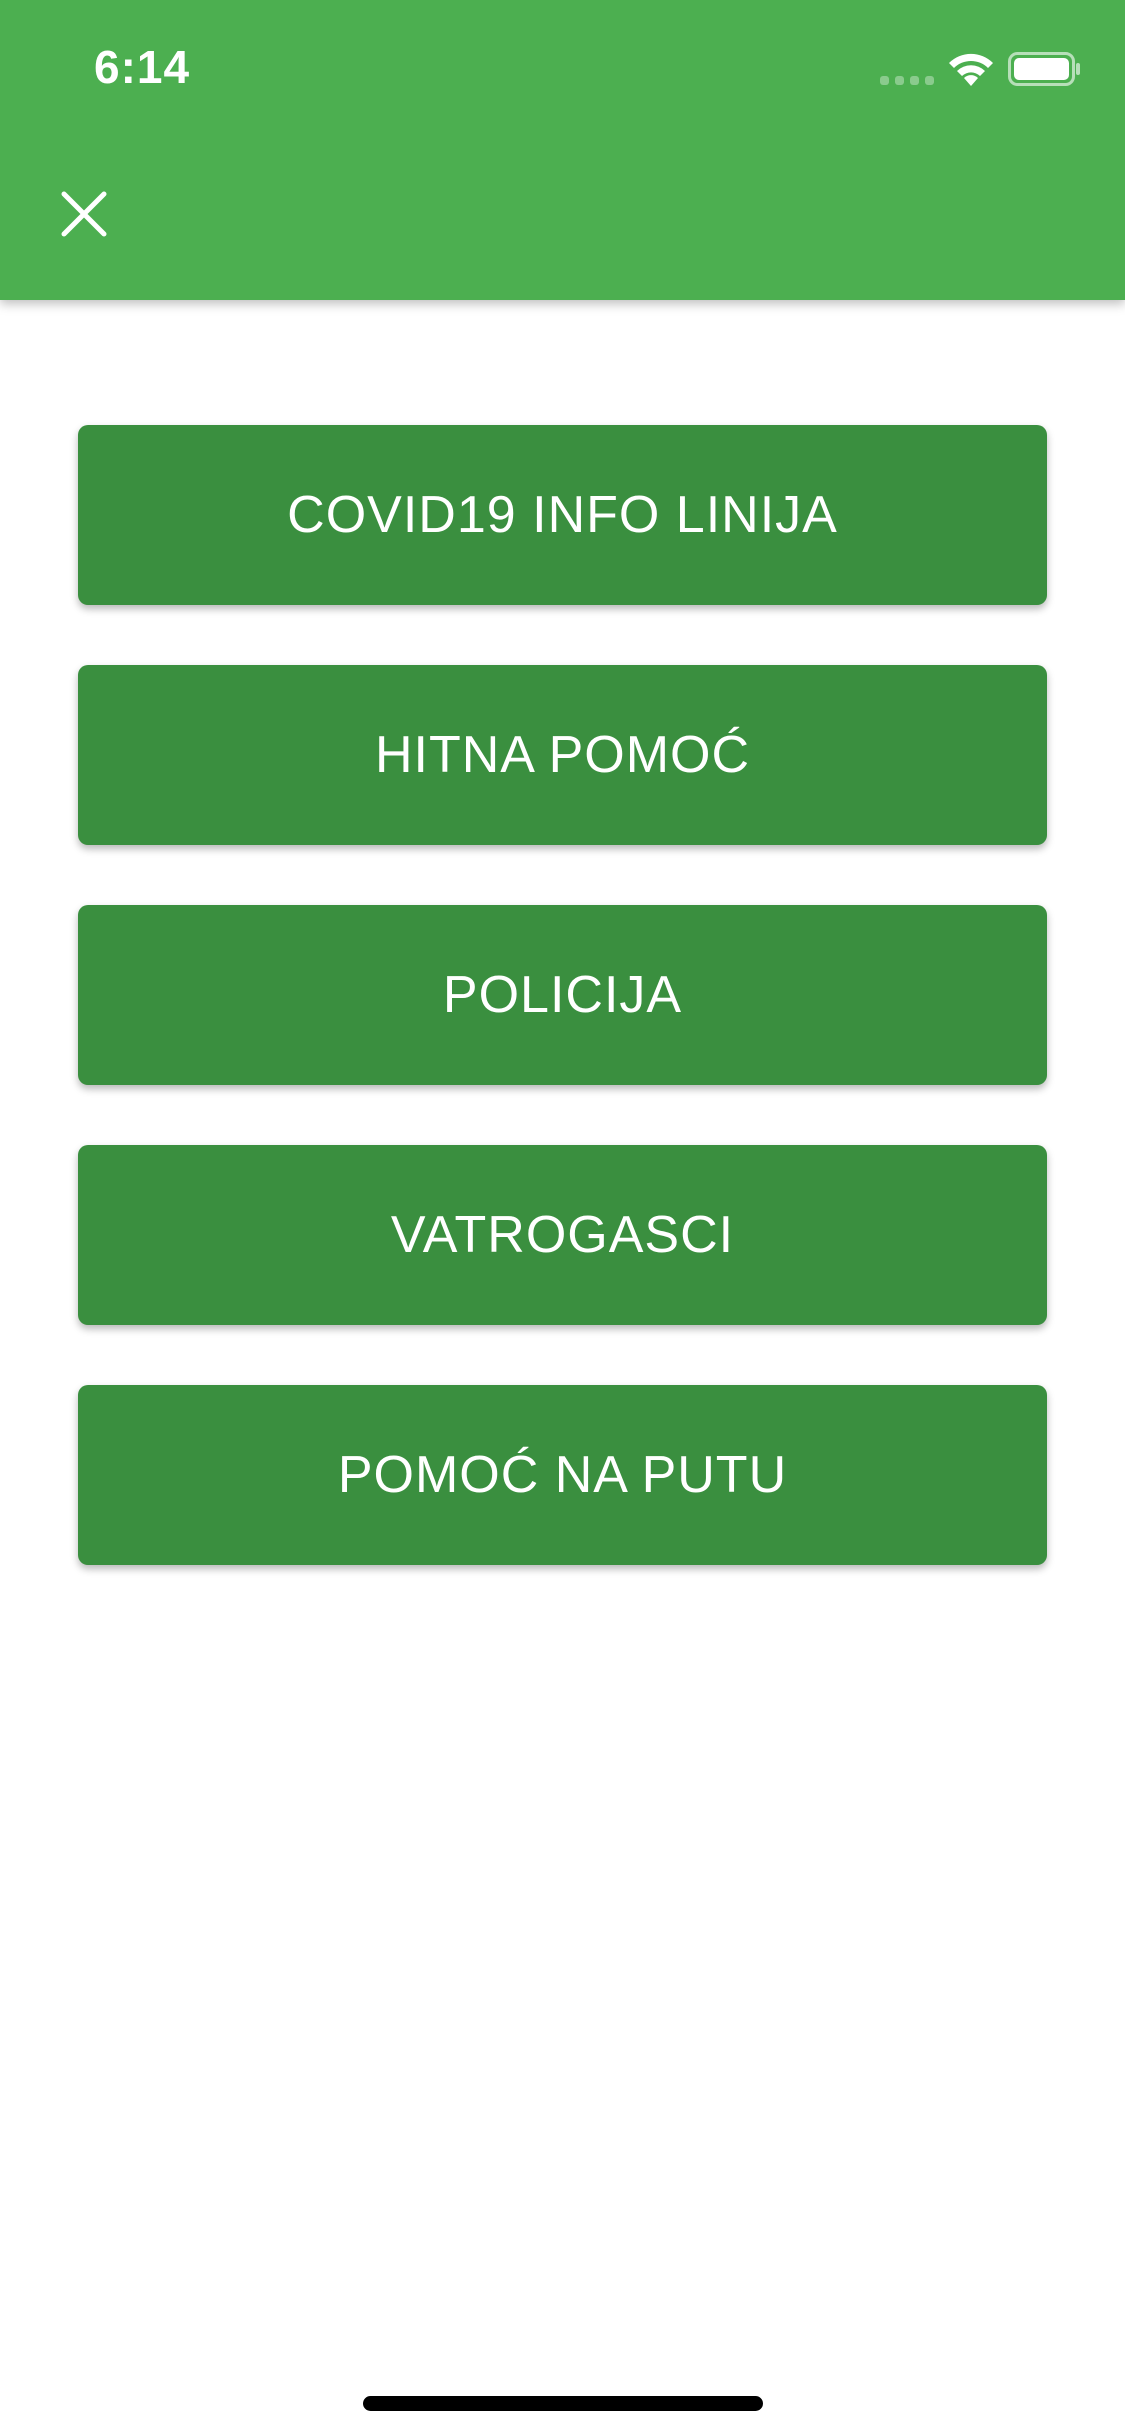  I want to click on action-button-label: COVID19 INFO LINIJA, so click(562, 515).